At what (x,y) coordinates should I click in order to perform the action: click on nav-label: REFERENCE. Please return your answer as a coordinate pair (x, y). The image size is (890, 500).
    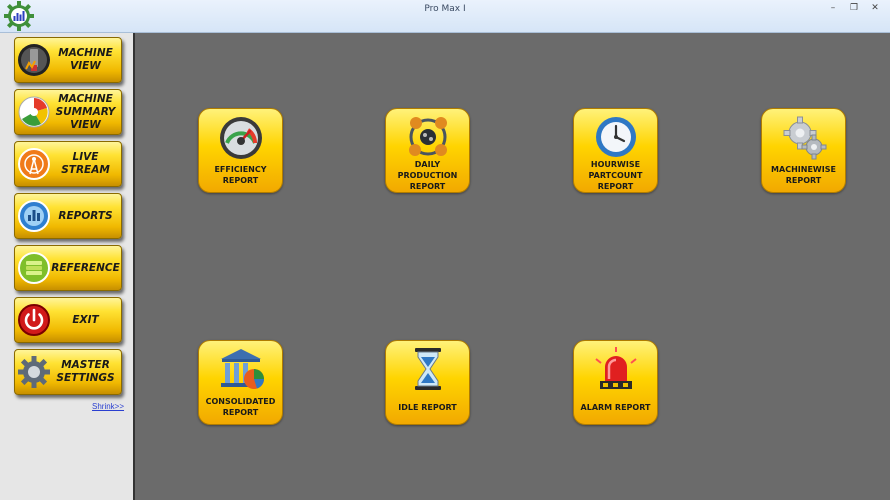
    Looking at the image, I should click on (85, 267).